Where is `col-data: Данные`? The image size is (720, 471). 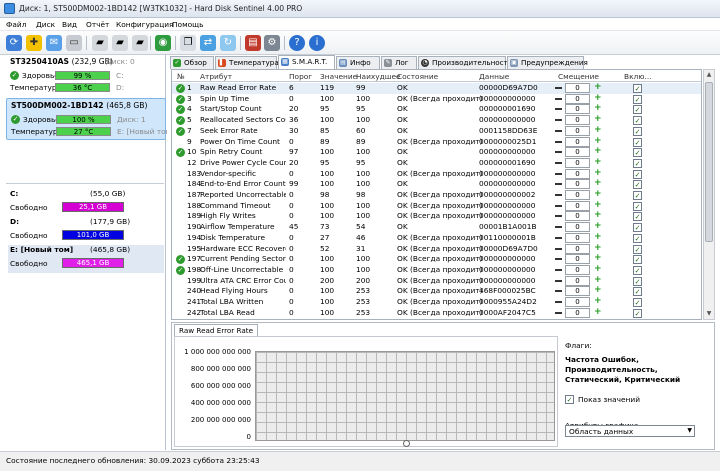
col-data: Данные is located at coordinates (494, 76).